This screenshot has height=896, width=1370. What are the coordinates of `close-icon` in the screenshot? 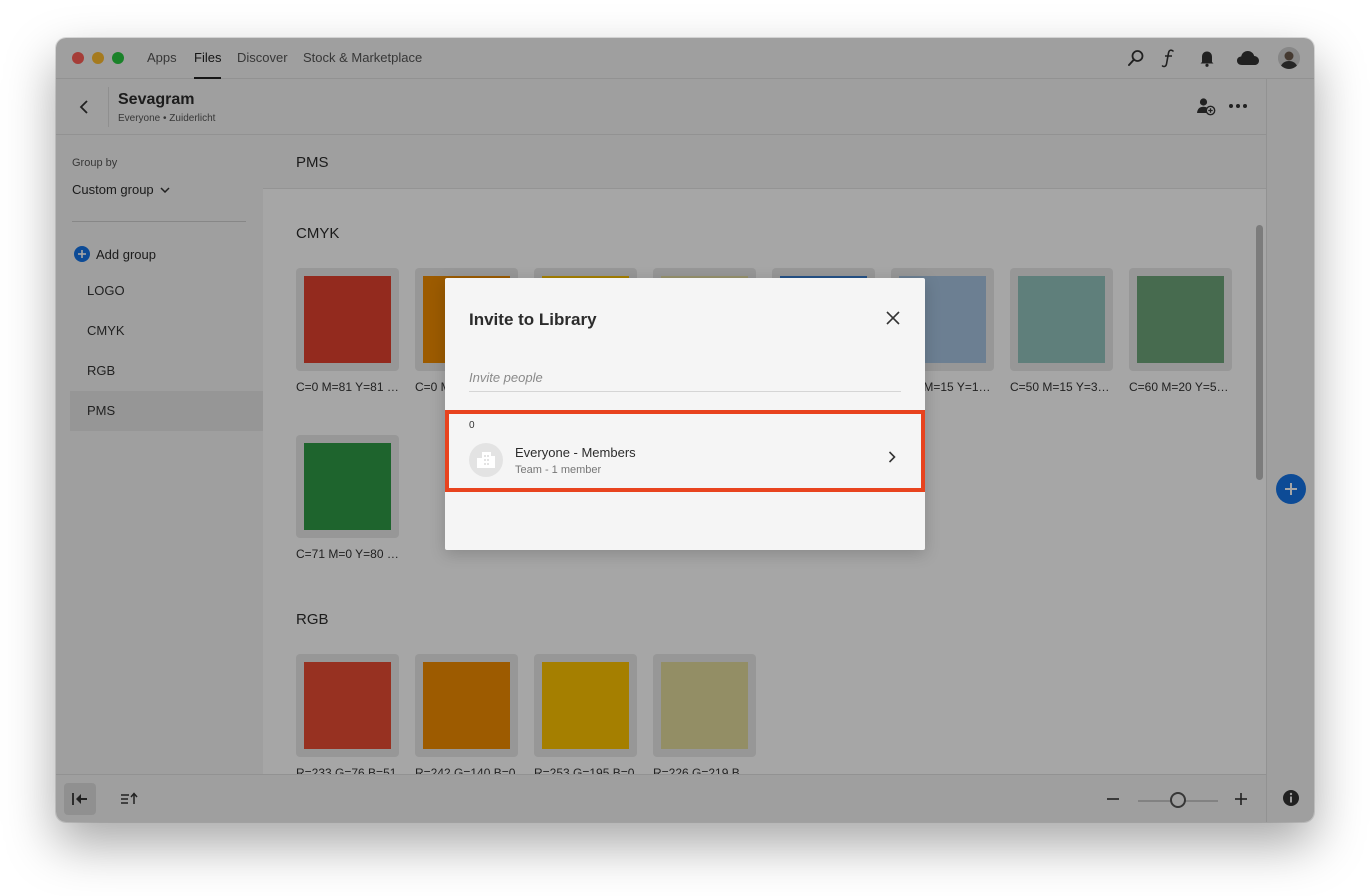 It's located at (893, 318).